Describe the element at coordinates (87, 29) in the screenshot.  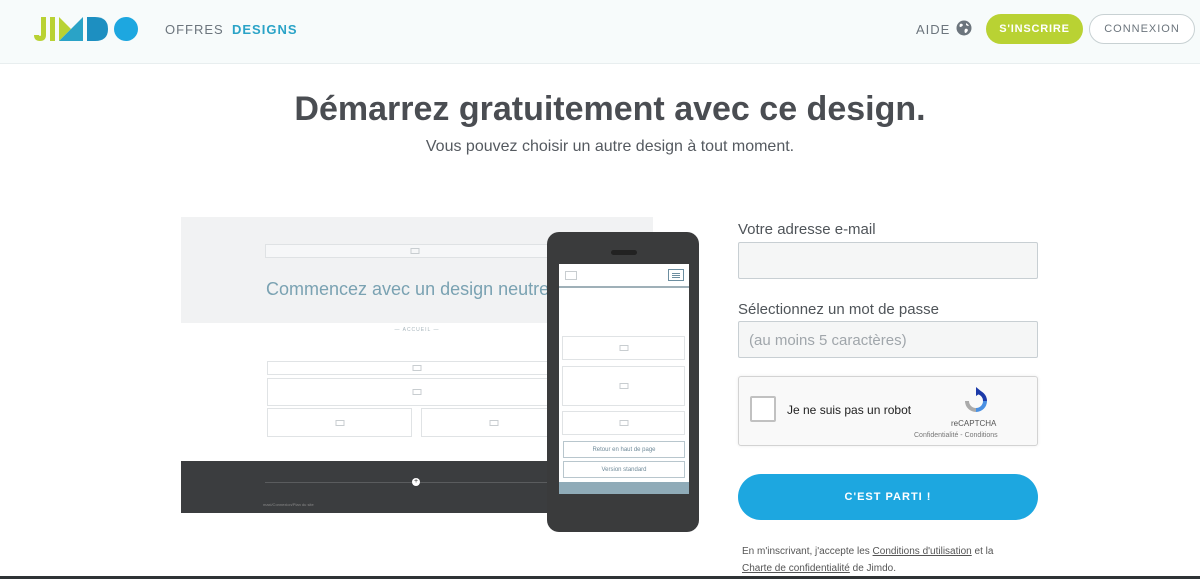
I see `jimdo-logo` at that location.